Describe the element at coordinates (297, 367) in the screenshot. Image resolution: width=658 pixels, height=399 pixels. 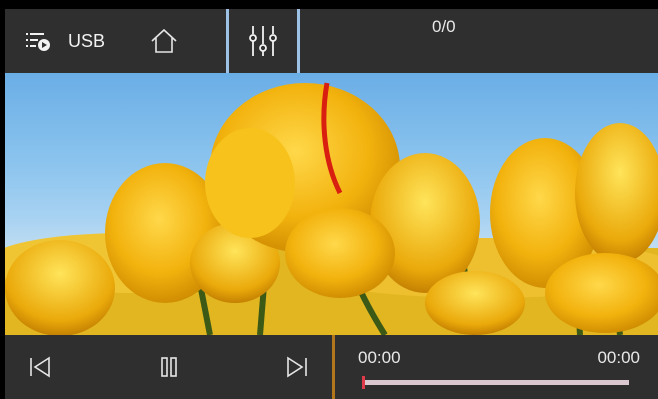
I see `next-icon` at that location.